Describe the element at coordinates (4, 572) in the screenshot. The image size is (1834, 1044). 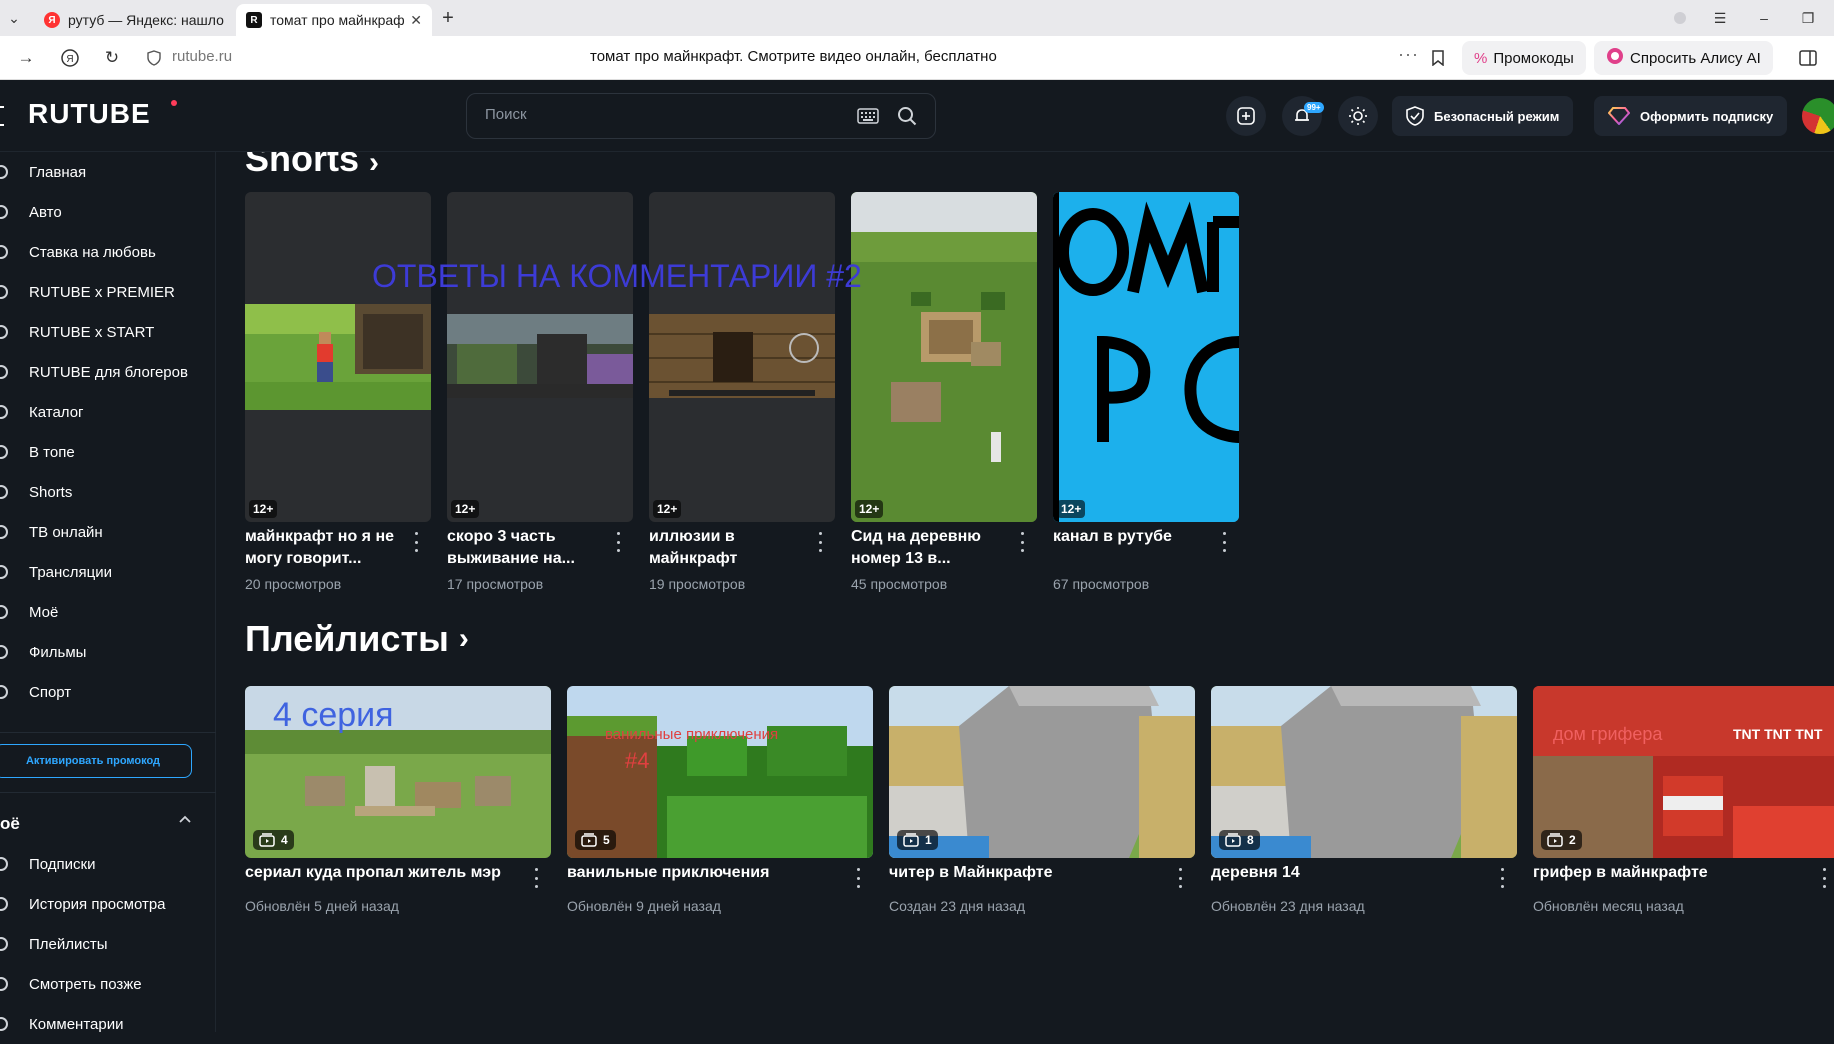
I see `broadcast-icon` at that location.